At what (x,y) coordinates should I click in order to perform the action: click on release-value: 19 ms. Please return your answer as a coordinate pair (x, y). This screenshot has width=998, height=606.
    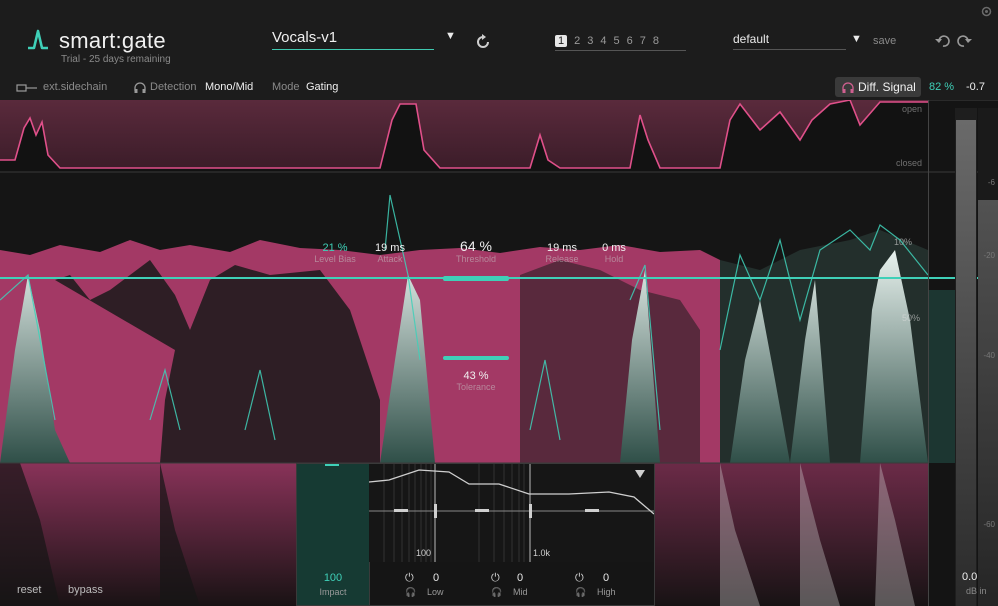
    Looking at the image, I should click on (562, 248).